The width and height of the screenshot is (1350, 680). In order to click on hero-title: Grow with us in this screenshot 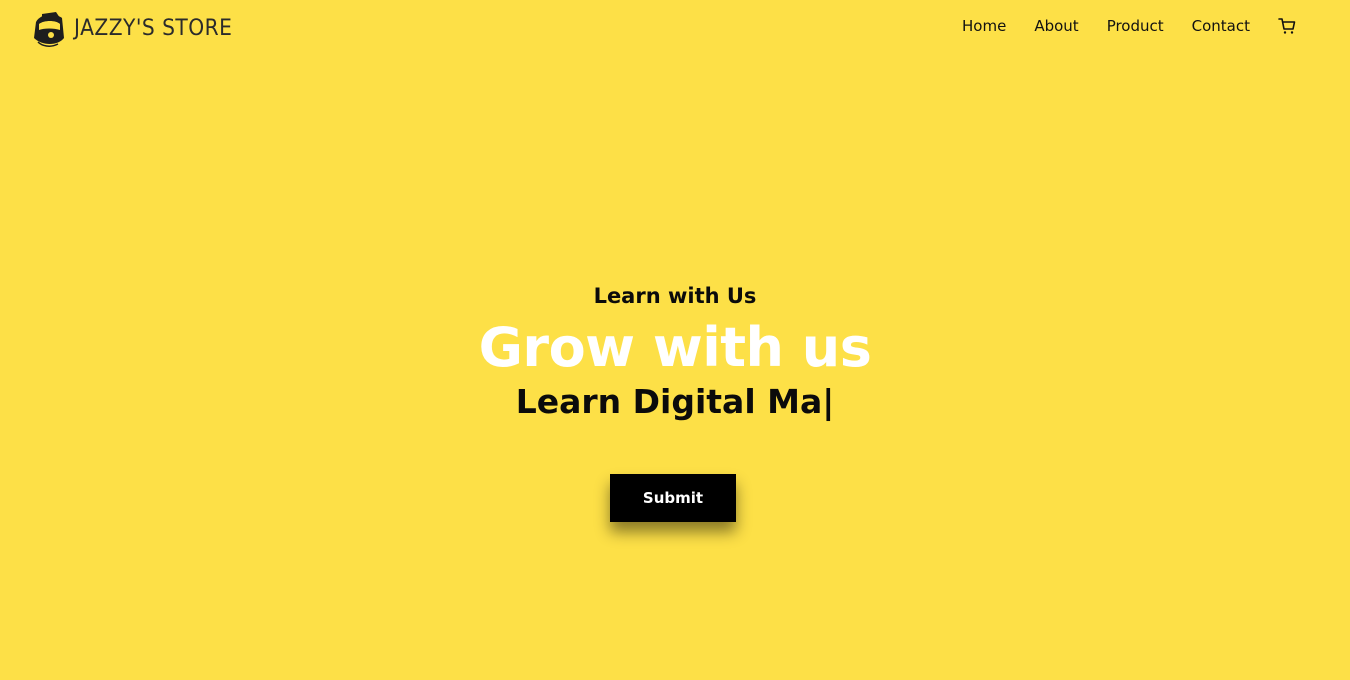, I will do `click(675, 347)`.